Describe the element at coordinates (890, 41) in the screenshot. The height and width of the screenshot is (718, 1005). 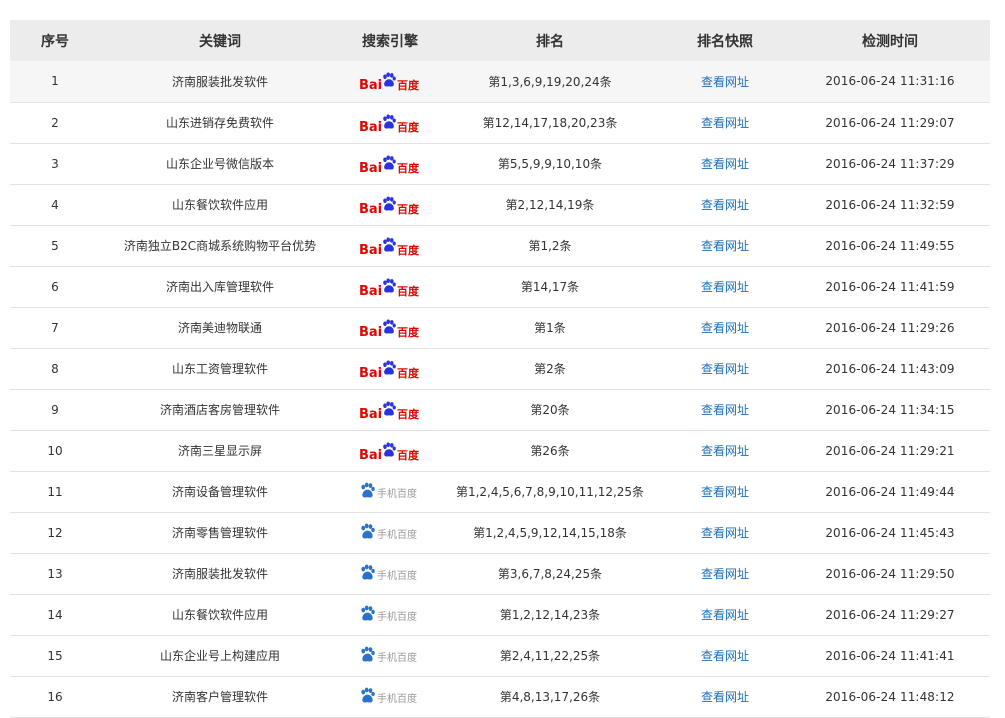
I see `header-check-time: 检测时间` at that location.